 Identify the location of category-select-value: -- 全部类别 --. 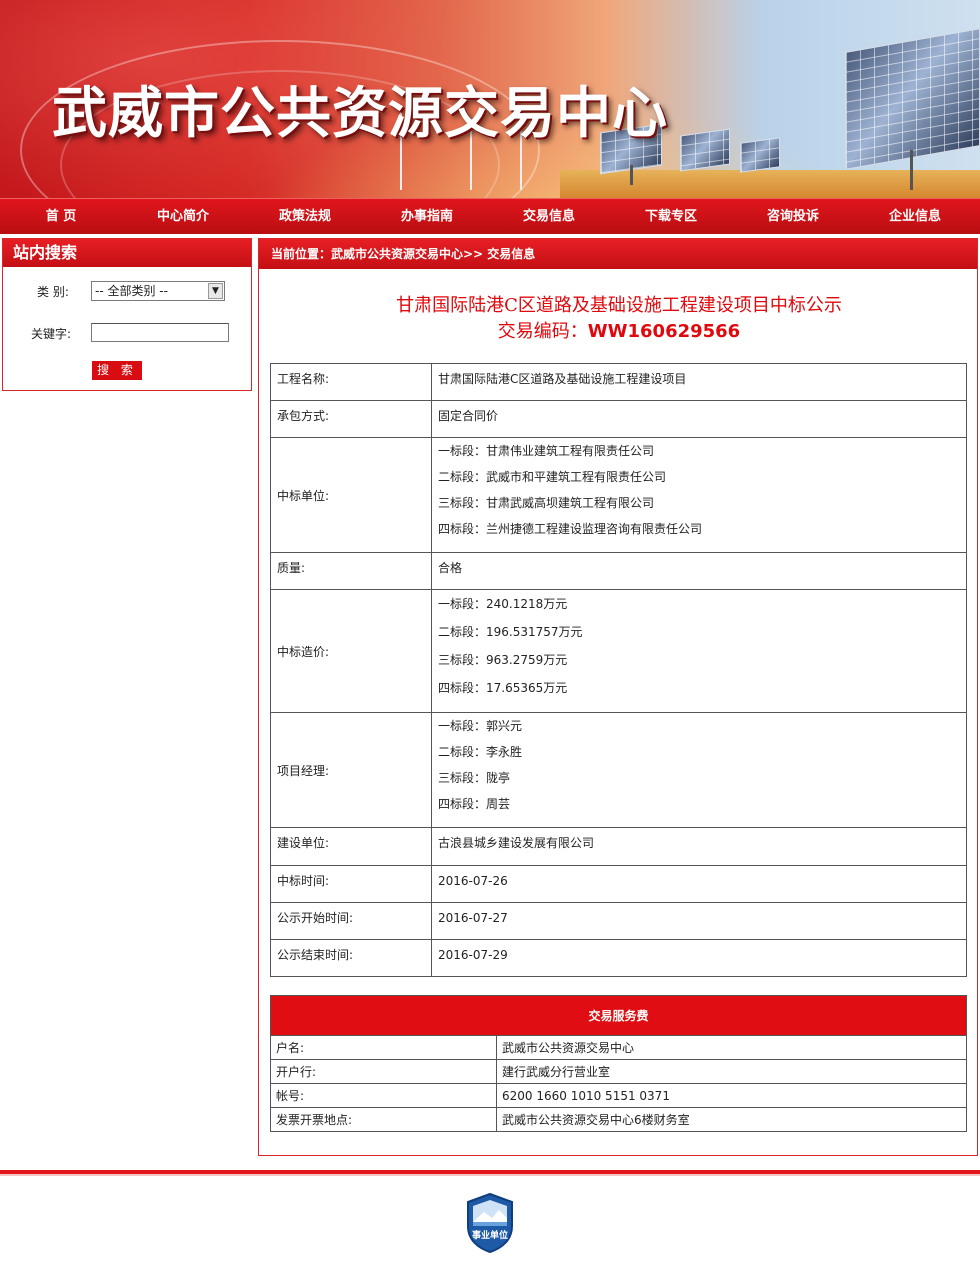
(131, 291).